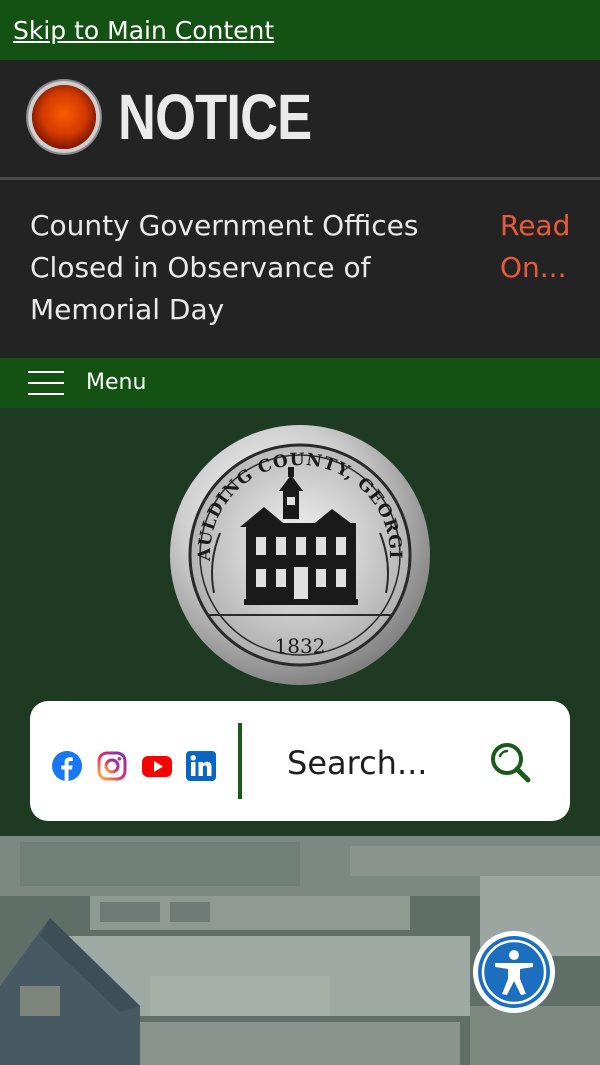 This screenshot has width=600, height=1065. I want to click on search-button, so click(510, 762).